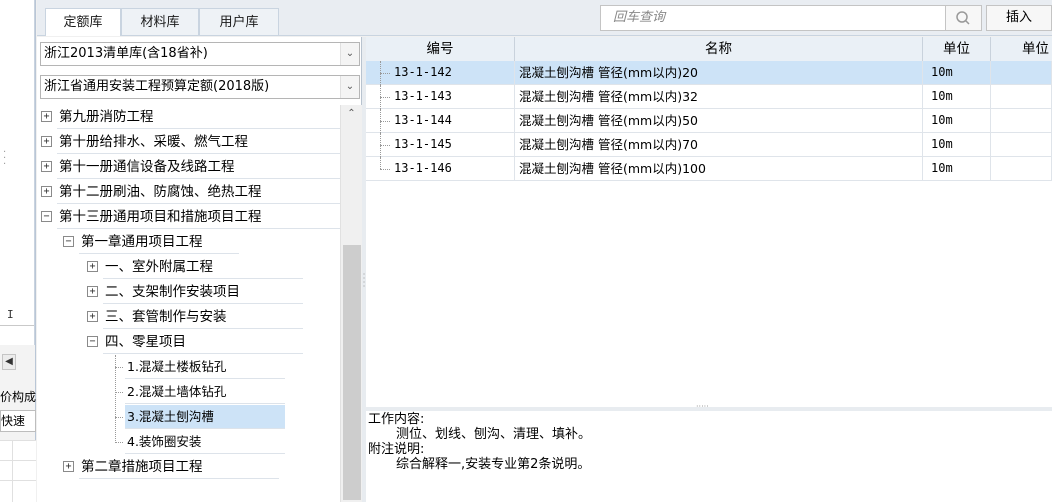 The width and height of the screenshot is (1052, 502). I want to click on tree-node: 二、支架制作安装项目, so click(203, 292).